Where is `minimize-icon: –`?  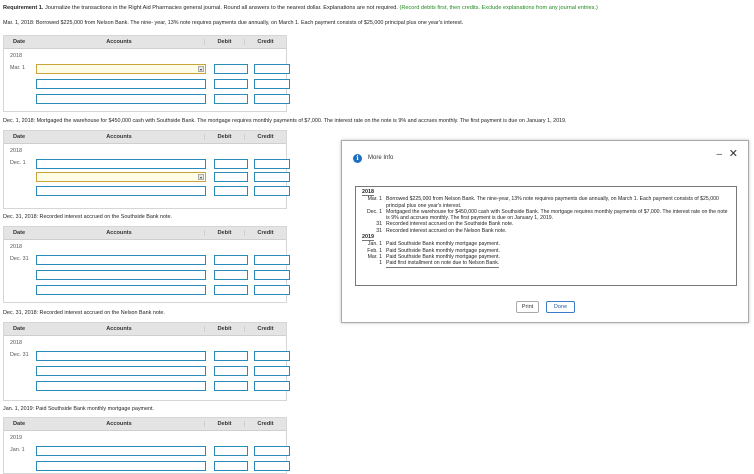
minimize-icon: – is located at coordinates (719, 154).